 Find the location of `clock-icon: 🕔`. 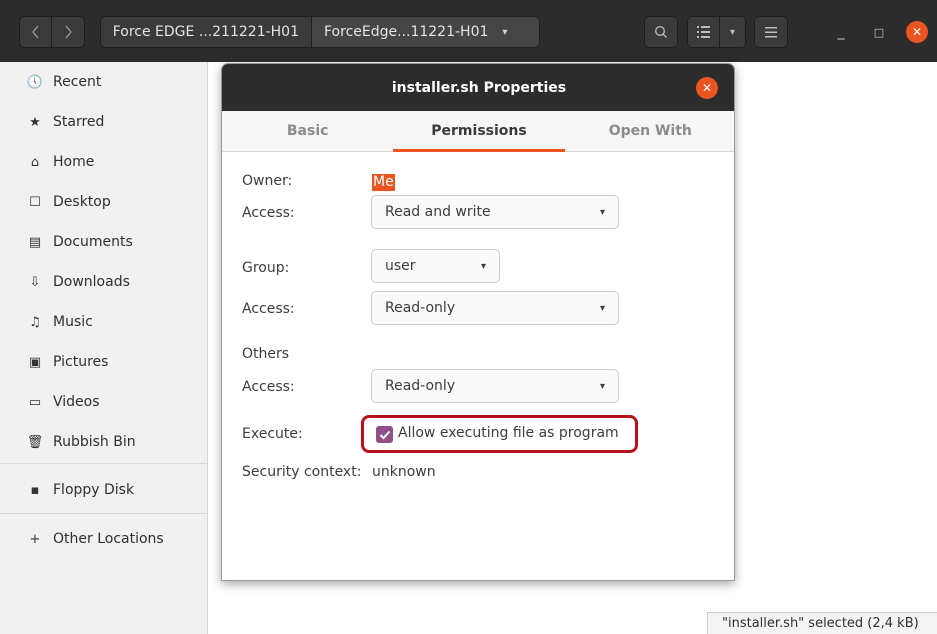

clock-icon: 🕔 is located at coordinates (35, 82).